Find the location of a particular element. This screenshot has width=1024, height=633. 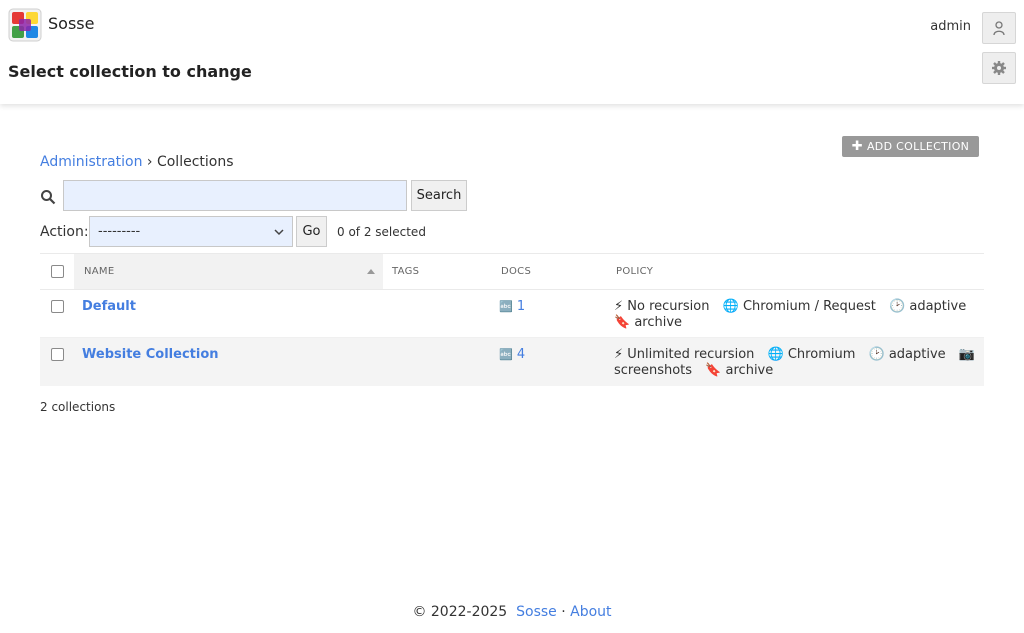

sosse-logo-icon is located at coordinates (25, 25).